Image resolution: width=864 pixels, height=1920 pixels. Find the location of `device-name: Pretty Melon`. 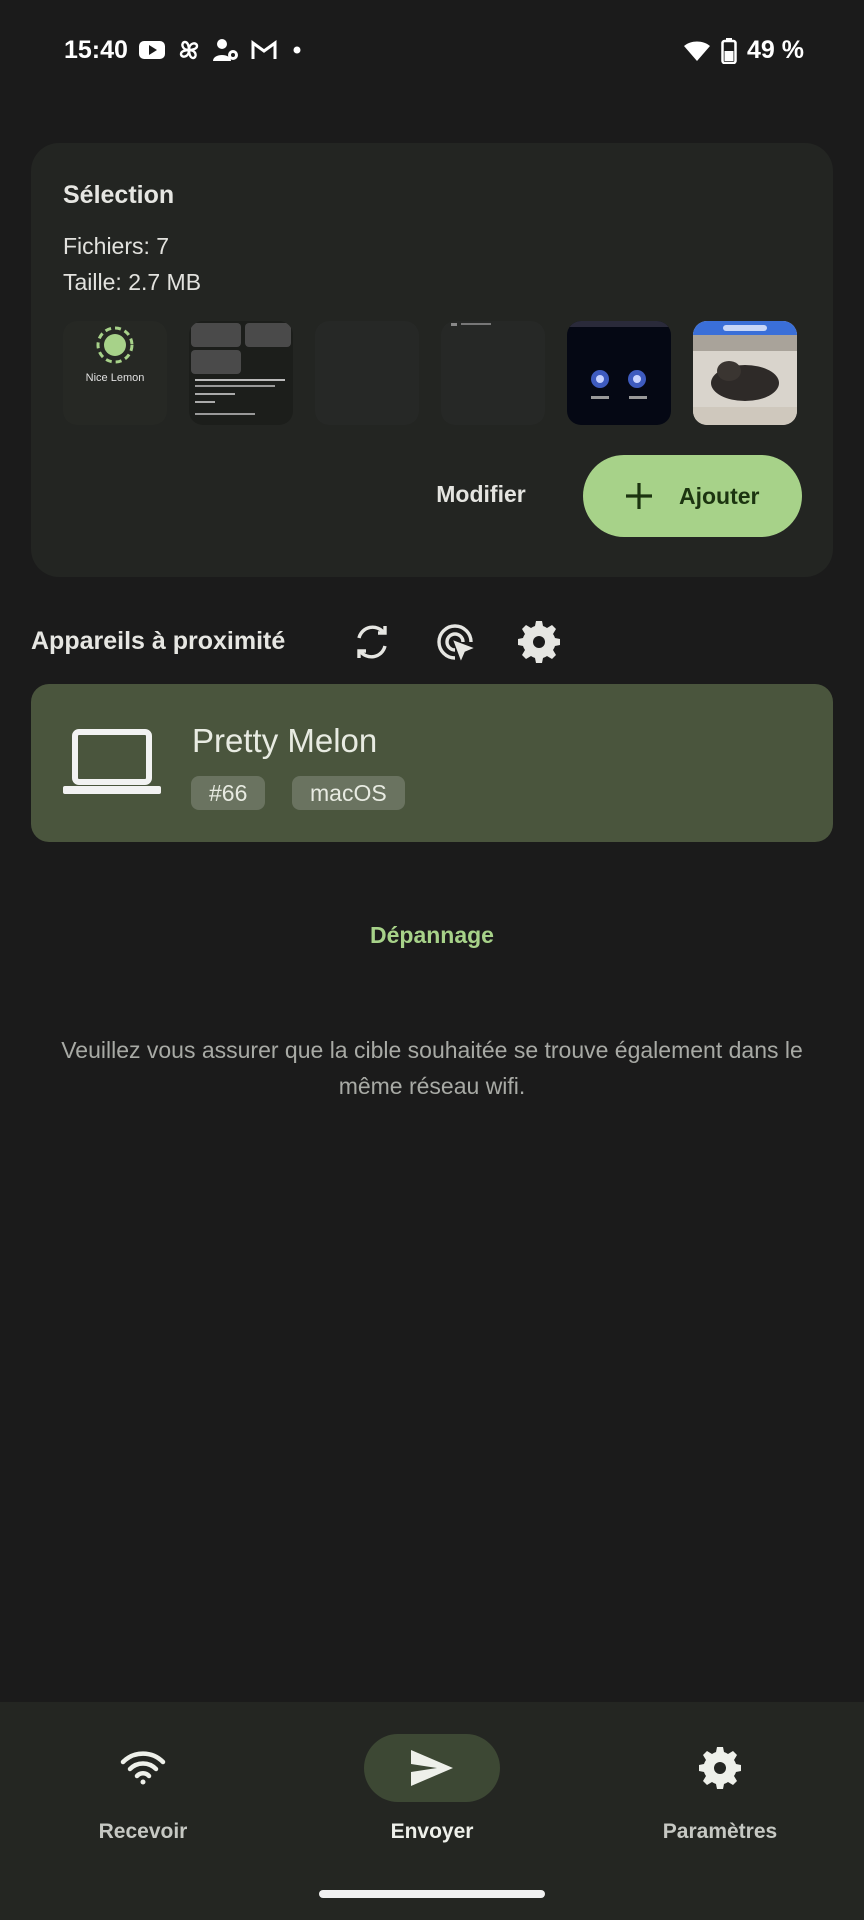

device-name: Pretty Melon is located at coordinates (285, 740).